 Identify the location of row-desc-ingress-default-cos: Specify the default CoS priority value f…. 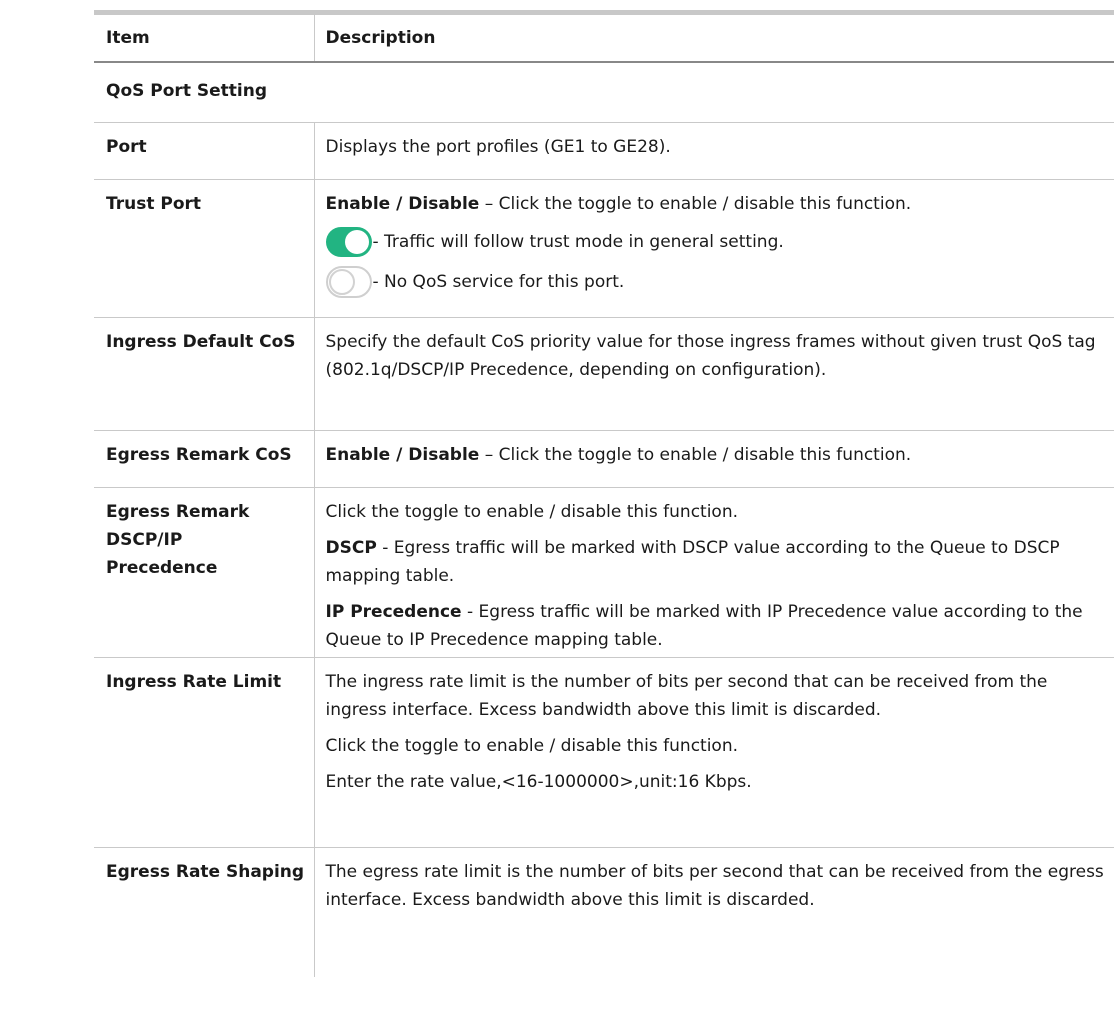
(713, 374).